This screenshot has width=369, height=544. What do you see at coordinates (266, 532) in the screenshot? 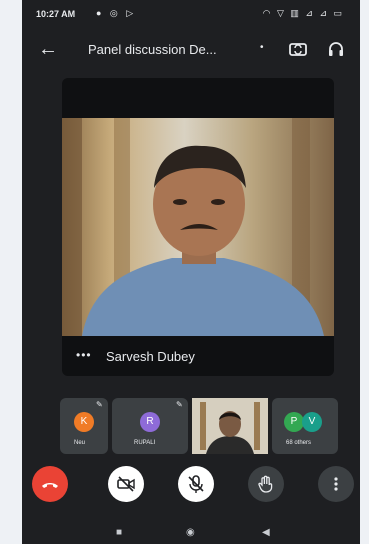
I see `back-icon: ◀` at bounding box center [266, 532].